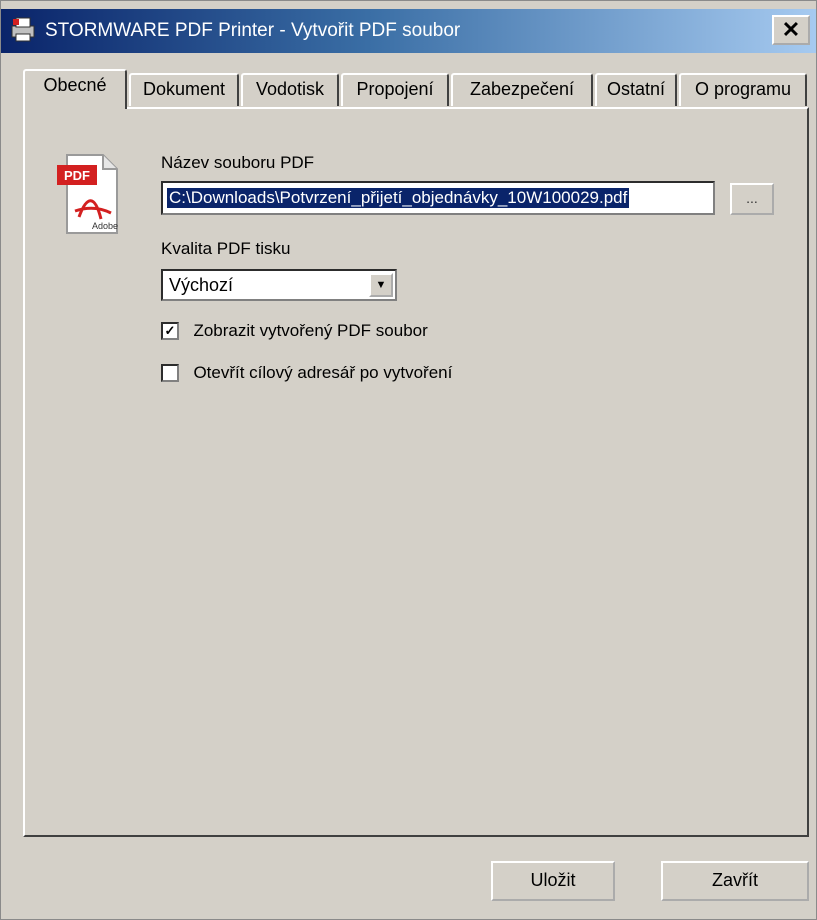  I want to click on close-button: Zavřít, so click(735, 881).